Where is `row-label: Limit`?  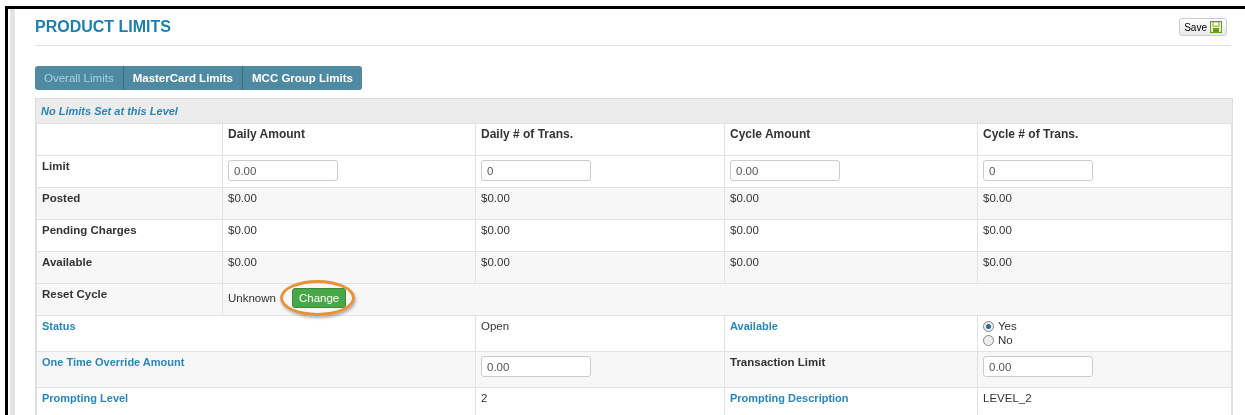 row-label: Limit is located at coordinates (129, 171).